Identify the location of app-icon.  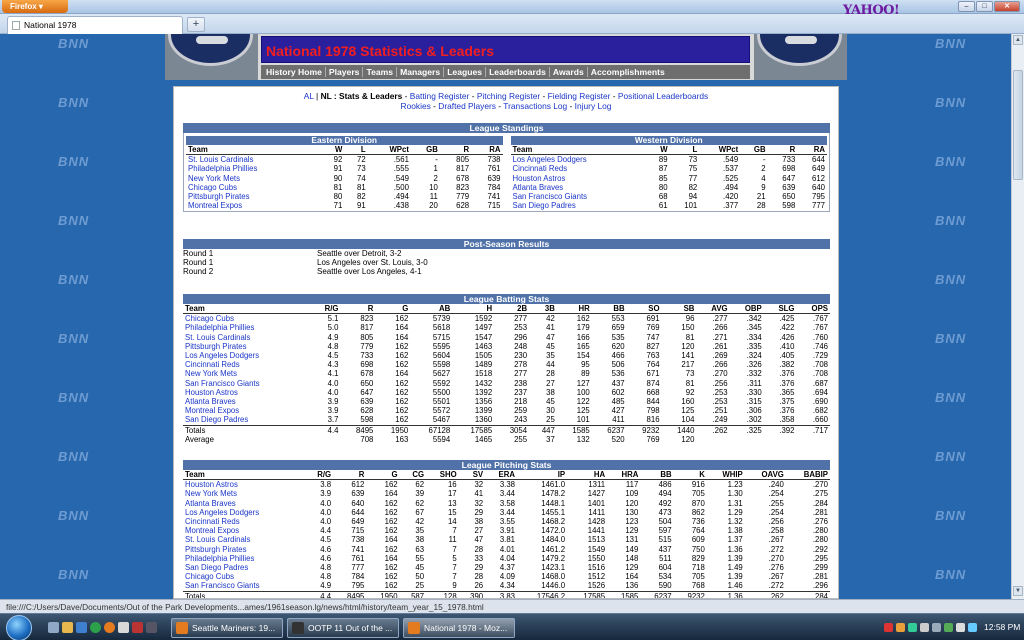
(137, 627).